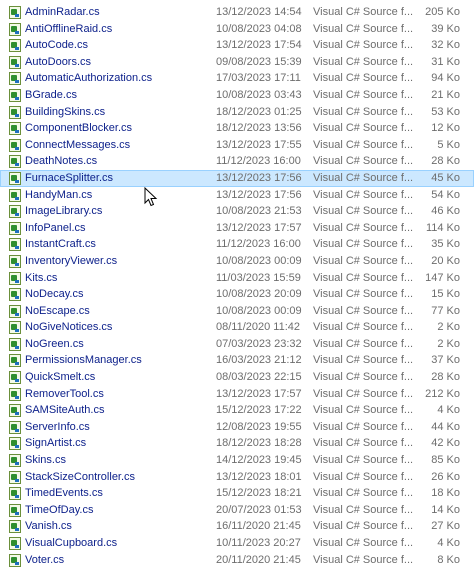 Image resolution: width=474 pixels, height=577 pixels. Describe the element at coordinates (61, 161) in the screenshot. I see `file-name: DeathNotes.cs` at that location.